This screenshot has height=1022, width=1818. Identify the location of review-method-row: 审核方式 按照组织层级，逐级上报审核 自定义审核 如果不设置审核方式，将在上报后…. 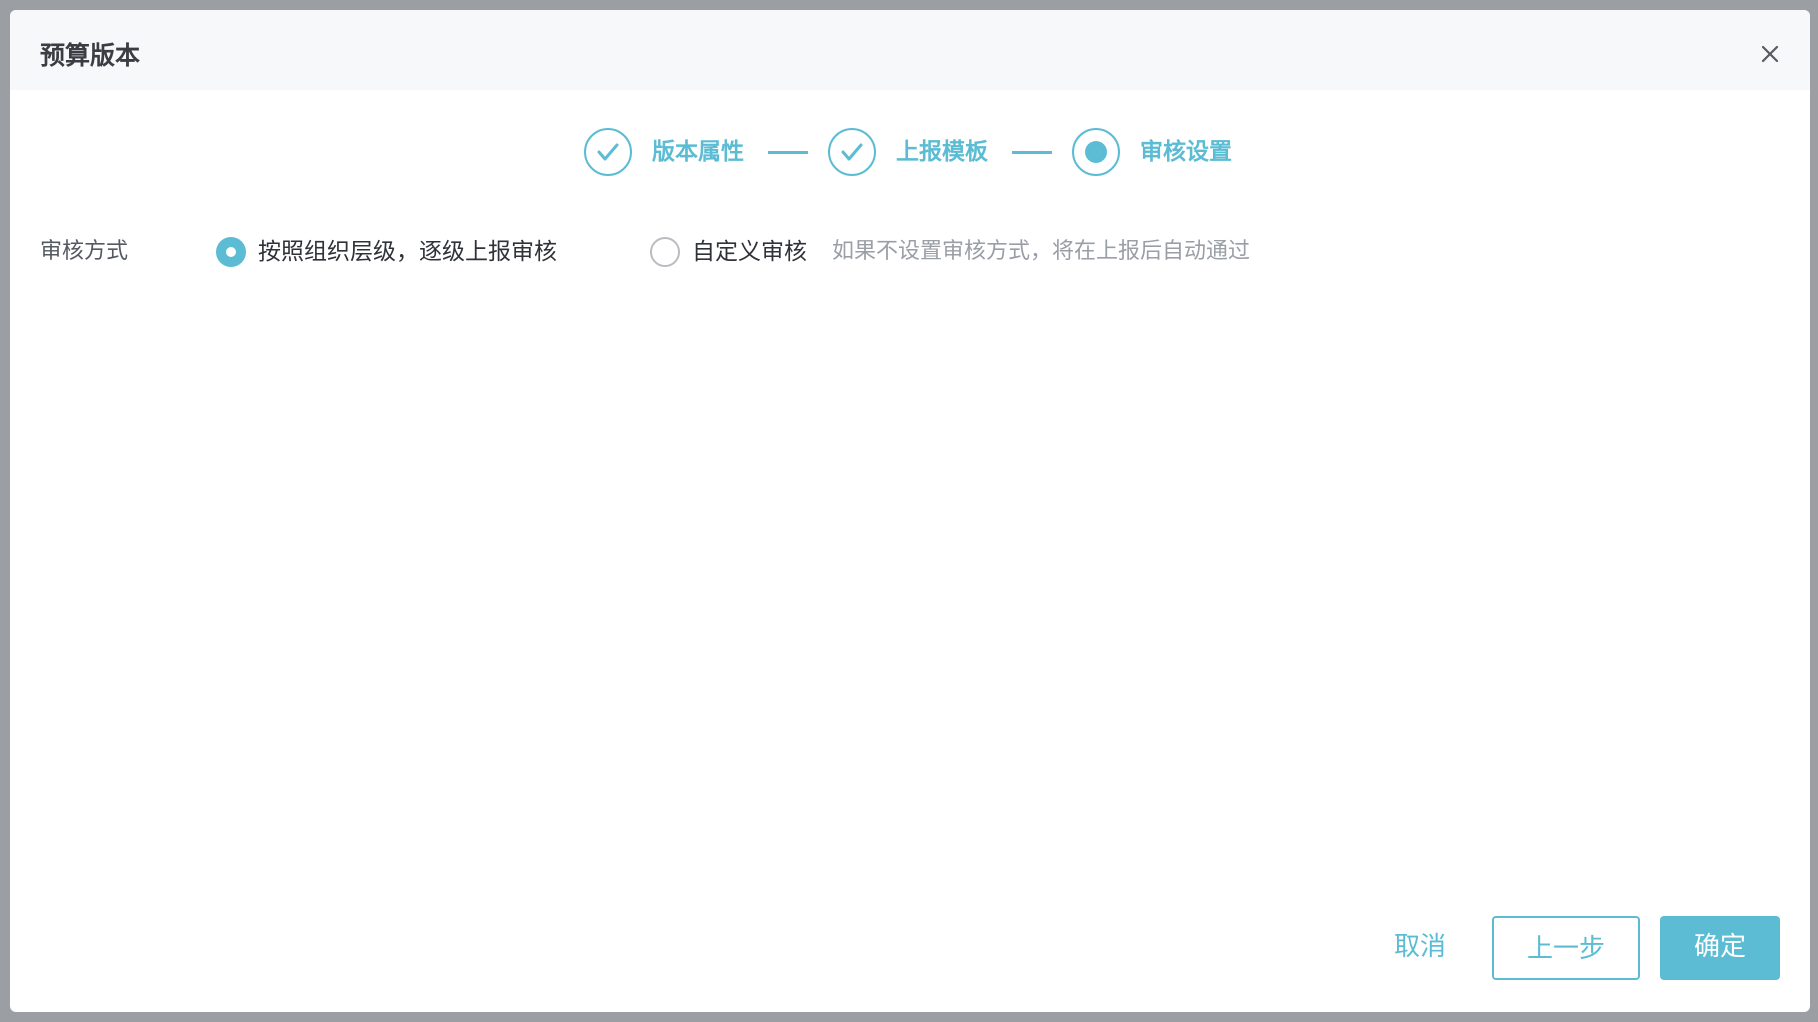
(910, 252).